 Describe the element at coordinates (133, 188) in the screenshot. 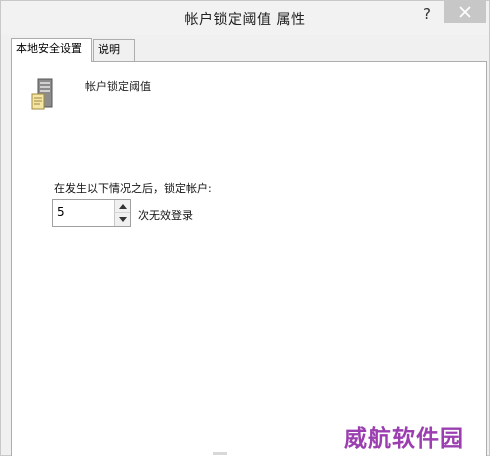

I see `lockout-instruction-label: 在发生以下情况之后，锁定帐户:` at that location.